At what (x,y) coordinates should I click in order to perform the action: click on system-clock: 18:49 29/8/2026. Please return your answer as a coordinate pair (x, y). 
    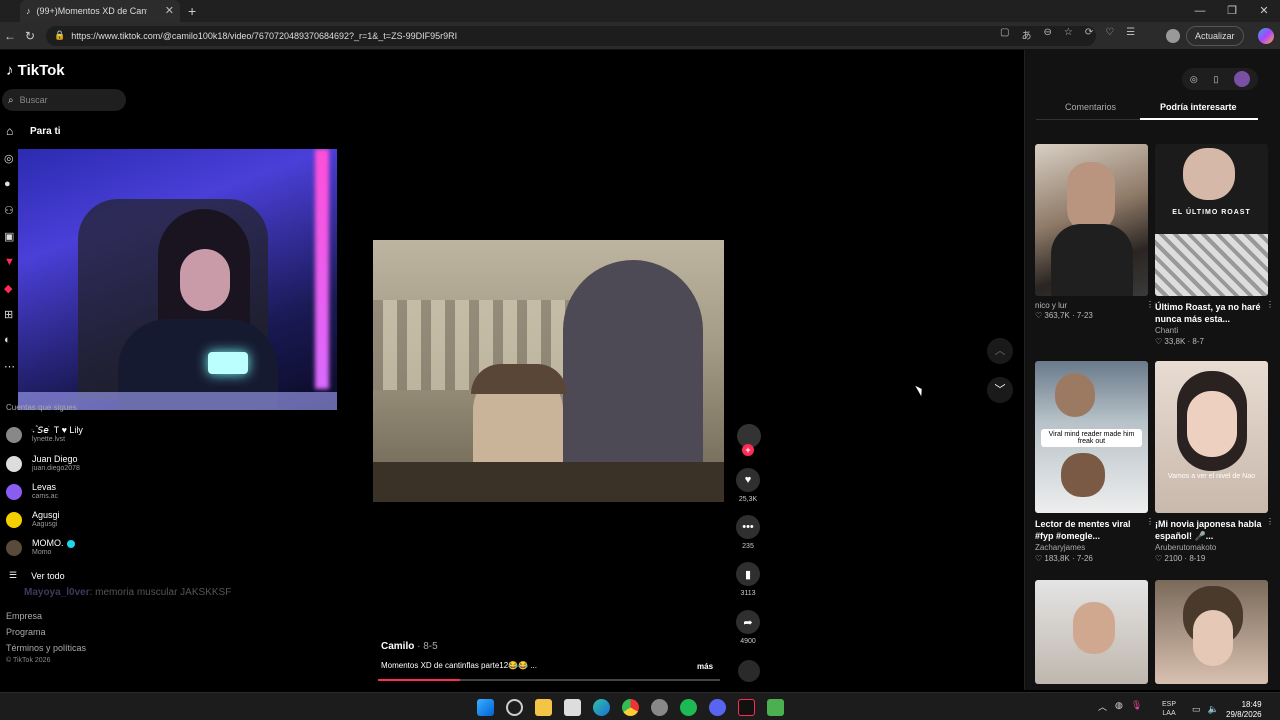
    Looking at the image, I should click on (1244, 710).